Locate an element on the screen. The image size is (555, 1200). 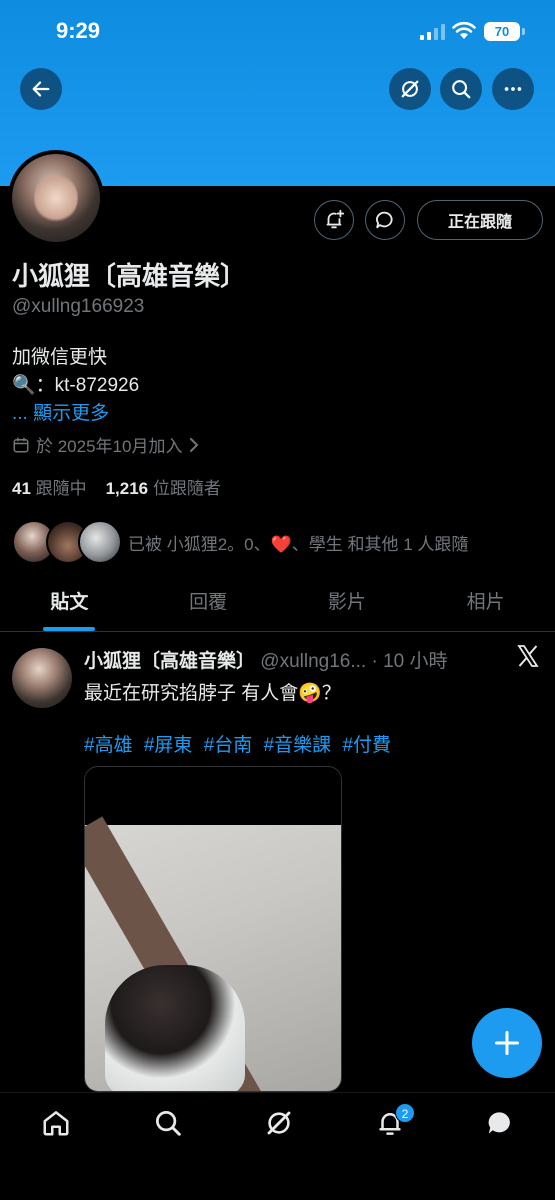
hashtag-link: #付費 is located at coordinates (366, 745).